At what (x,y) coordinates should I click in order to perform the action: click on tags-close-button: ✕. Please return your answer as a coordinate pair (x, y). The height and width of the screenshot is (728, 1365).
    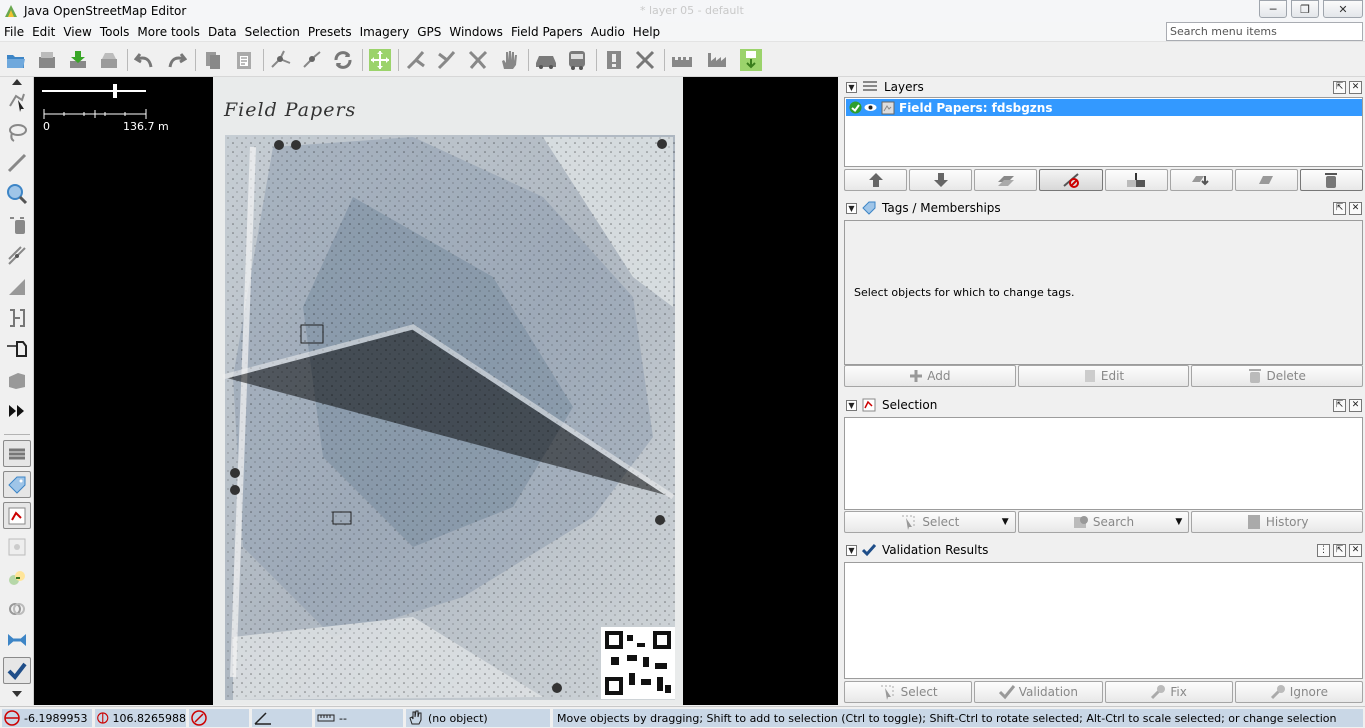
    Looking at the image, I should click on (1355, 208).